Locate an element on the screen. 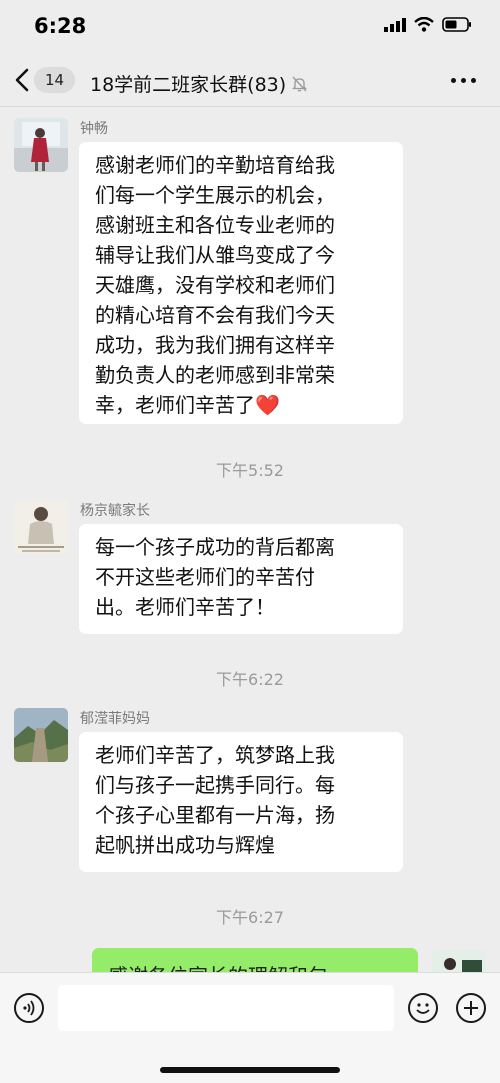 The width and height of the screenshot is (500, 1083). status-icons is located at coordinates (428, 24).